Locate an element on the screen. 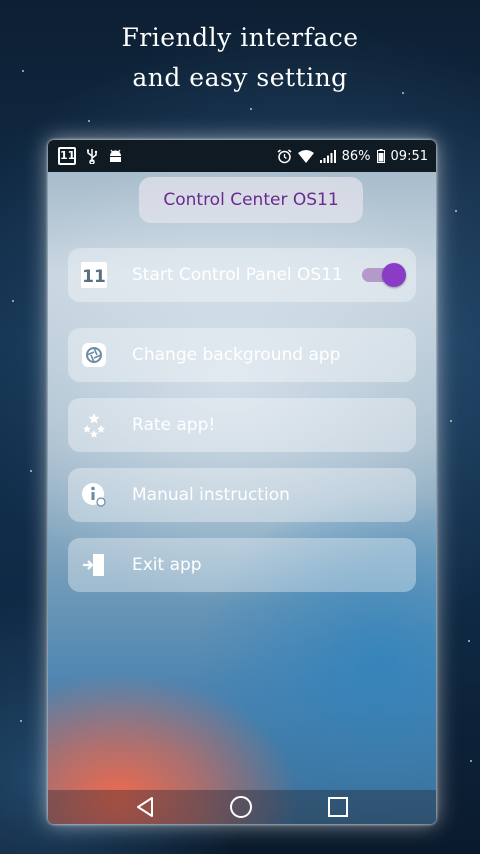 The width and height of the screenshot is (480, 854). exit-icon is located at coordinates (94, 565).